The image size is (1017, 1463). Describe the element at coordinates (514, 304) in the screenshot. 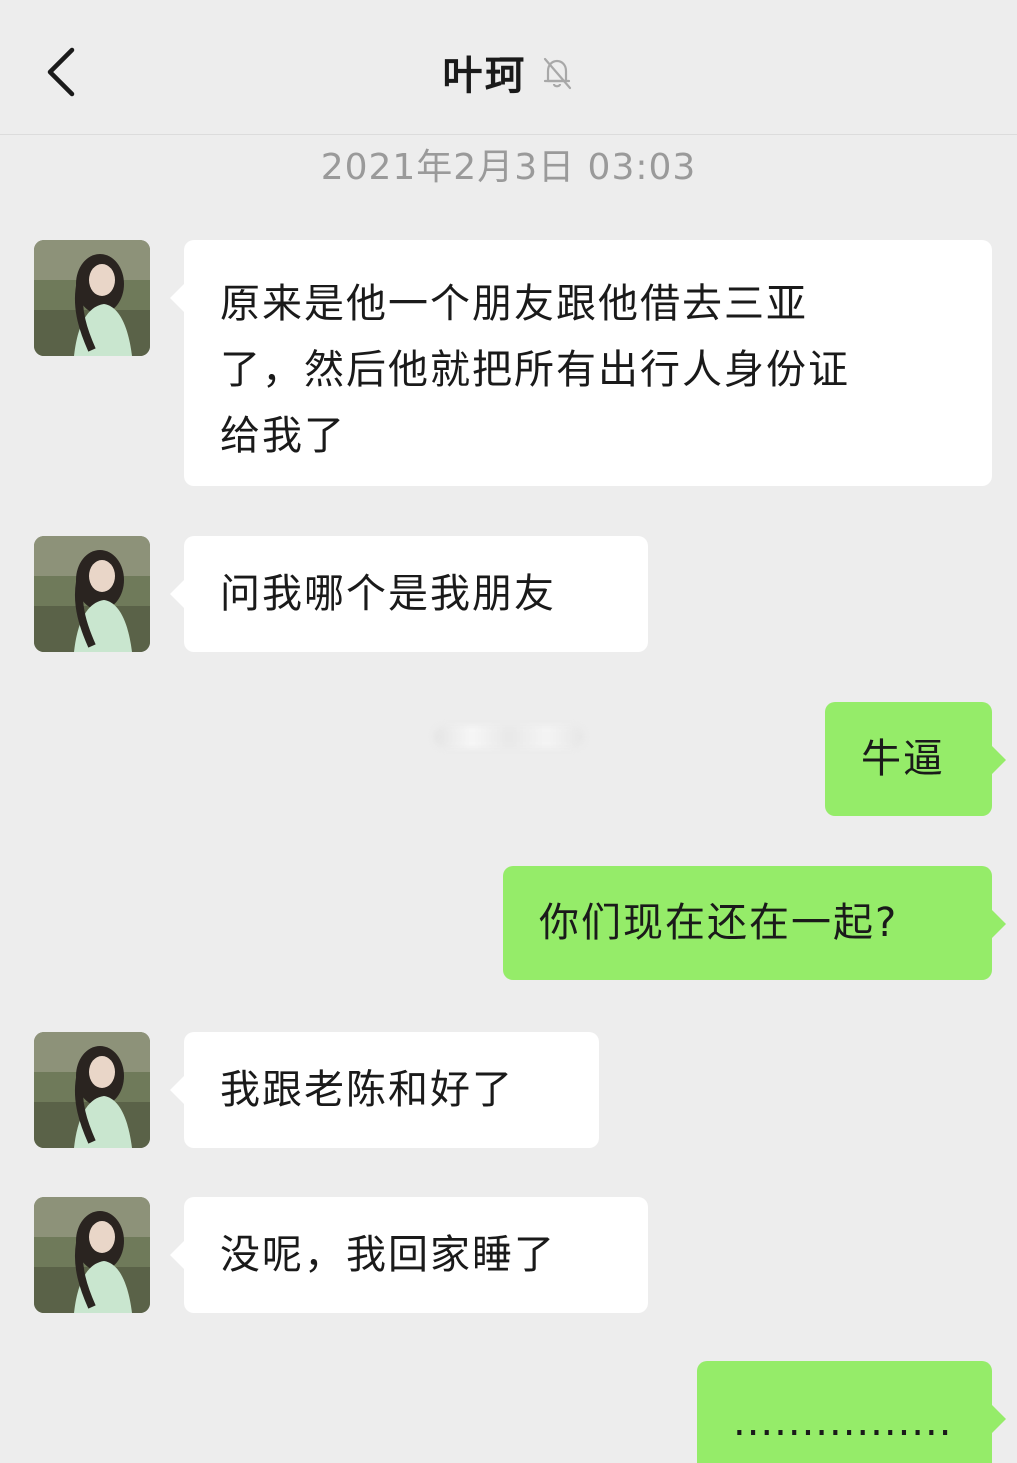

I see `message-text-line: 原来是他一个朋友跟他借去三亚` at that location.